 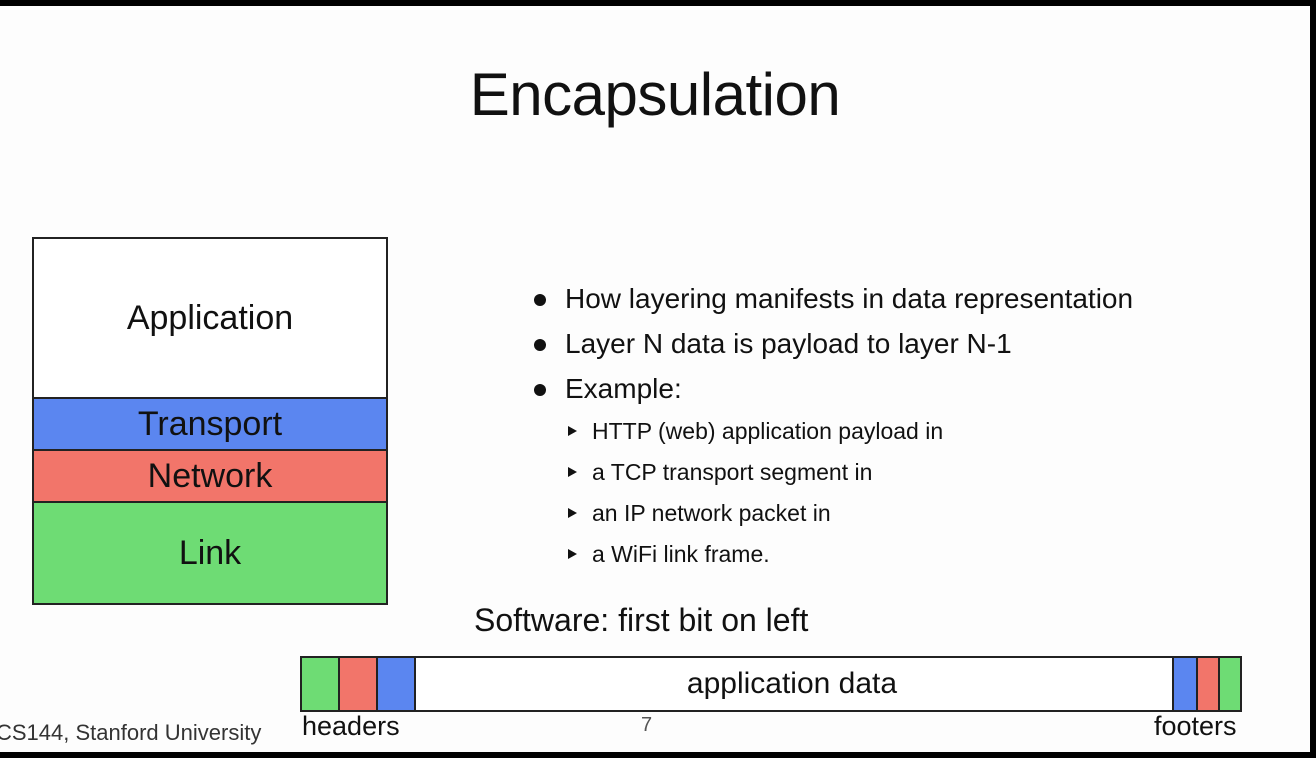 What do you see at coordinates (832, 554) in the screenshot?
I see `sub-bullet-item: a WiFi link frame.` at bounding box center [832, 554].